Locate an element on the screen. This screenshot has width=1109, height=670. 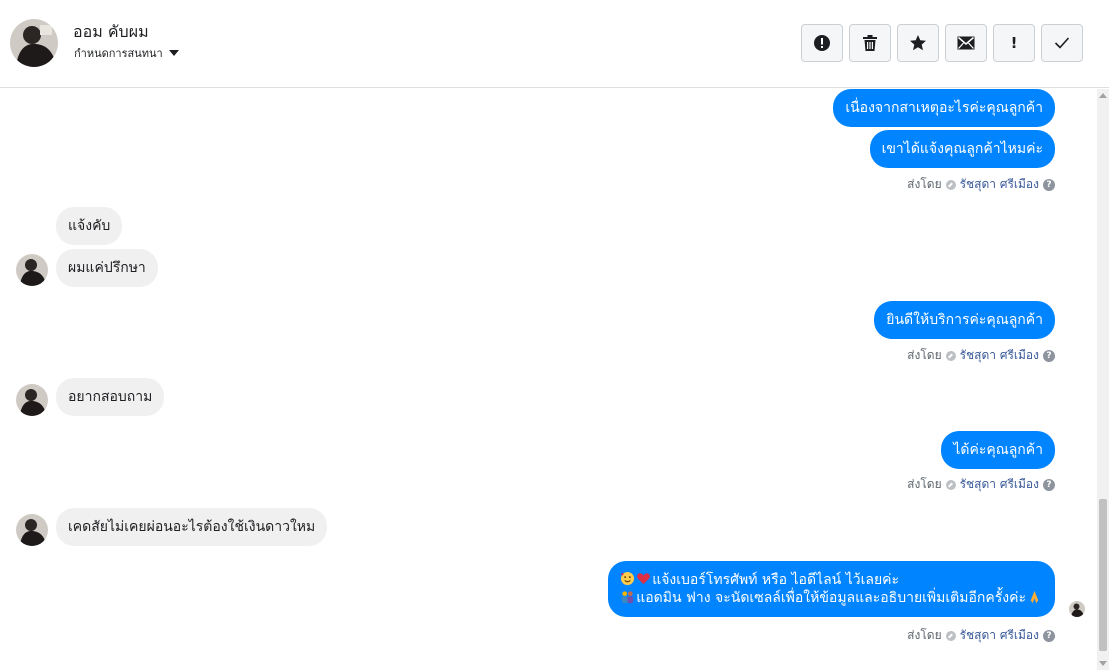
message-outgoing: เนื่องจากสาเหตุอะไรค่ะคุณลูกค้า is located at coordinates (944, 108).